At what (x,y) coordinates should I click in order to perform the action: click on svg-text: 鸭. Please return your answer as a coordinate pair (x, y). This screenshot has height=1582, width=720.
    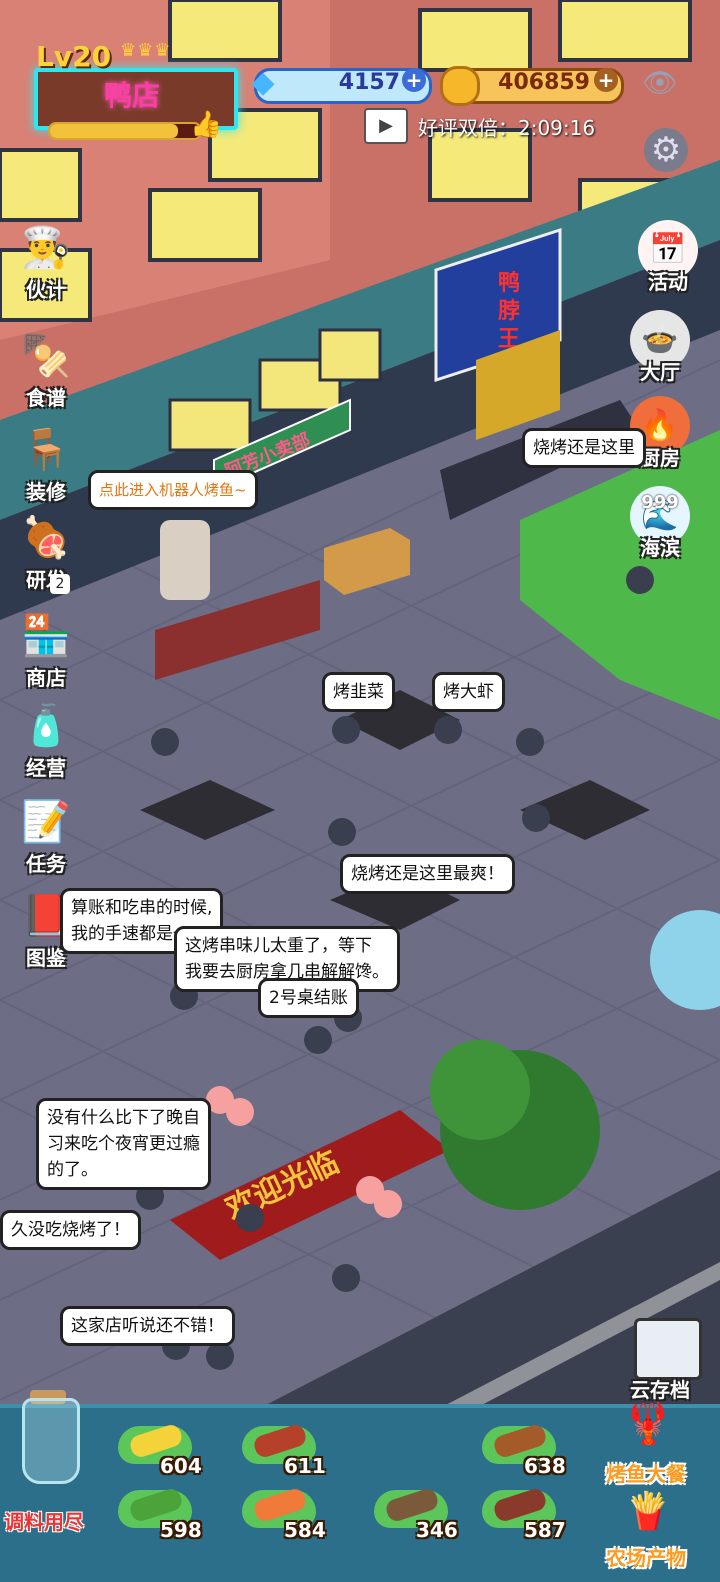
    Looking at the image, I should click on (509, 283).